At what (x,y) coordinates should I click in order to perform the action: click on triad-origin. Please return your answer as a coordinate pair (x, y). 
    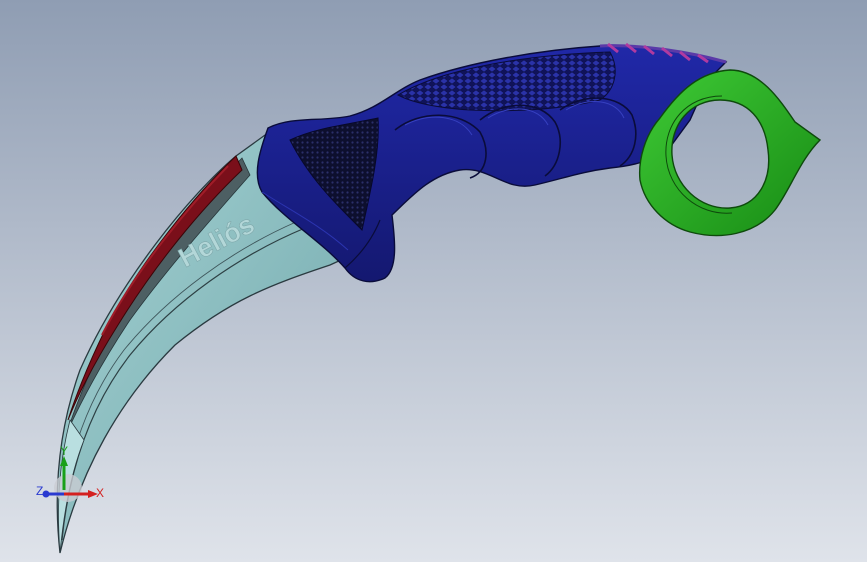
    Looking at the image, I should click on (68, 488).